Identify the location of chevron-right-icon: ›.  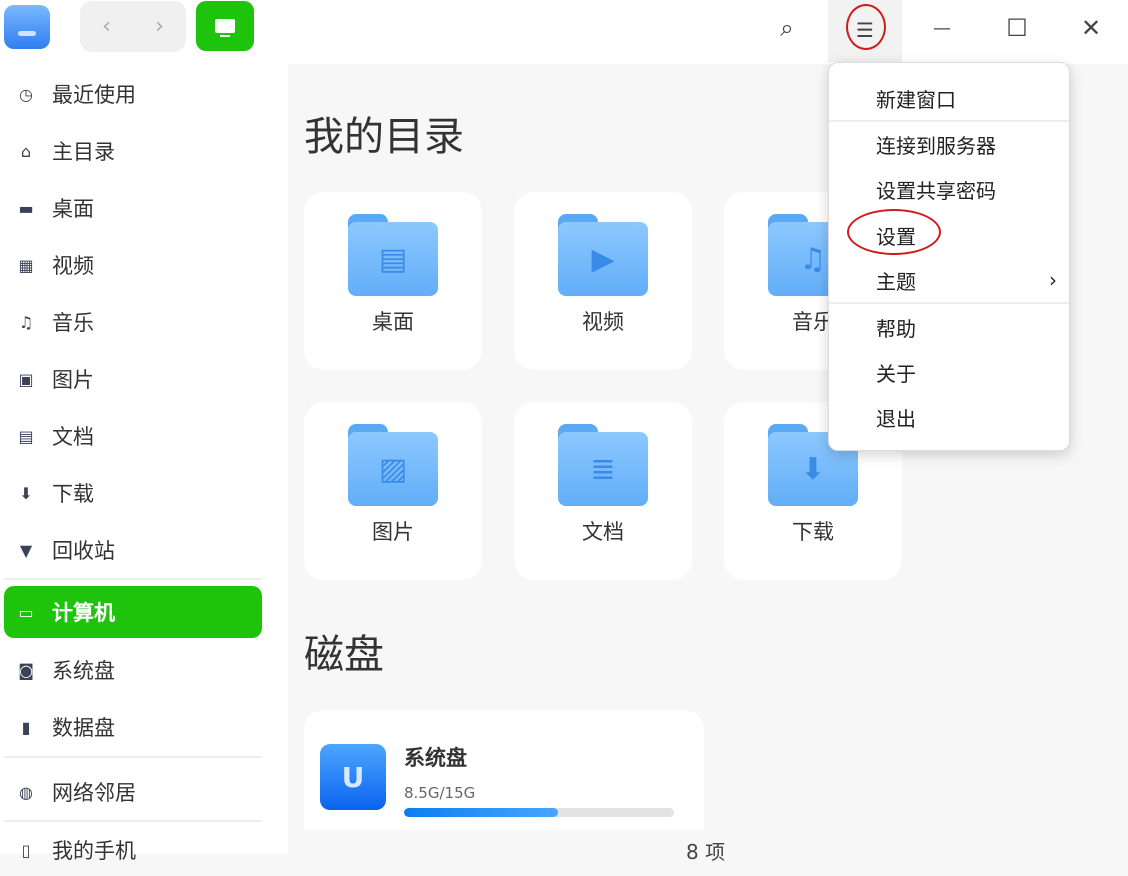
(1053, 280).